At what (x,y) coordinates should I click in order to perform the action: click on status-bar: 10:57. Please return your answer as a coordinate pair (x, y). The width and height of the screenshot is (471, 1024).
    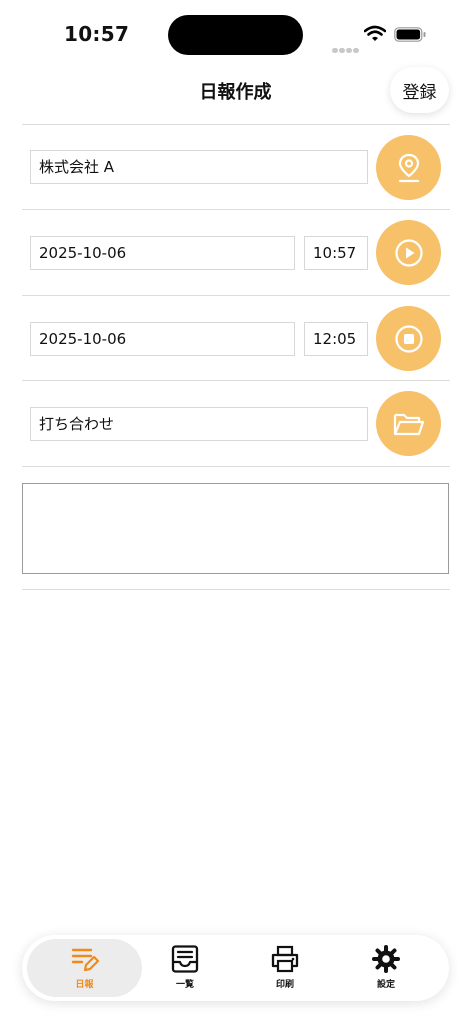
    Looking at the image, I should click on (235, 35).